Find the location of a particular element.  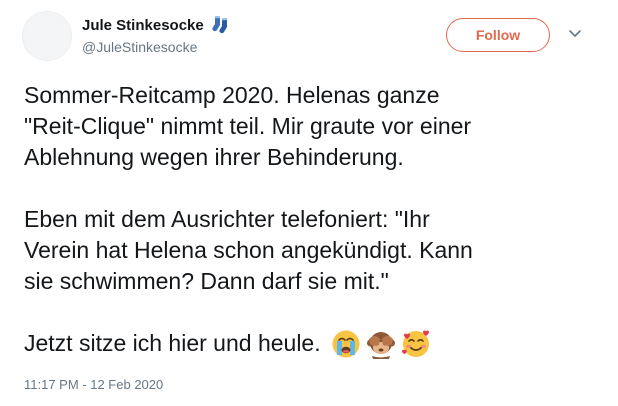

tweet-line: Sommer-Reitcamp 2020. Helenas ganze is located at coordinates (232, 95).